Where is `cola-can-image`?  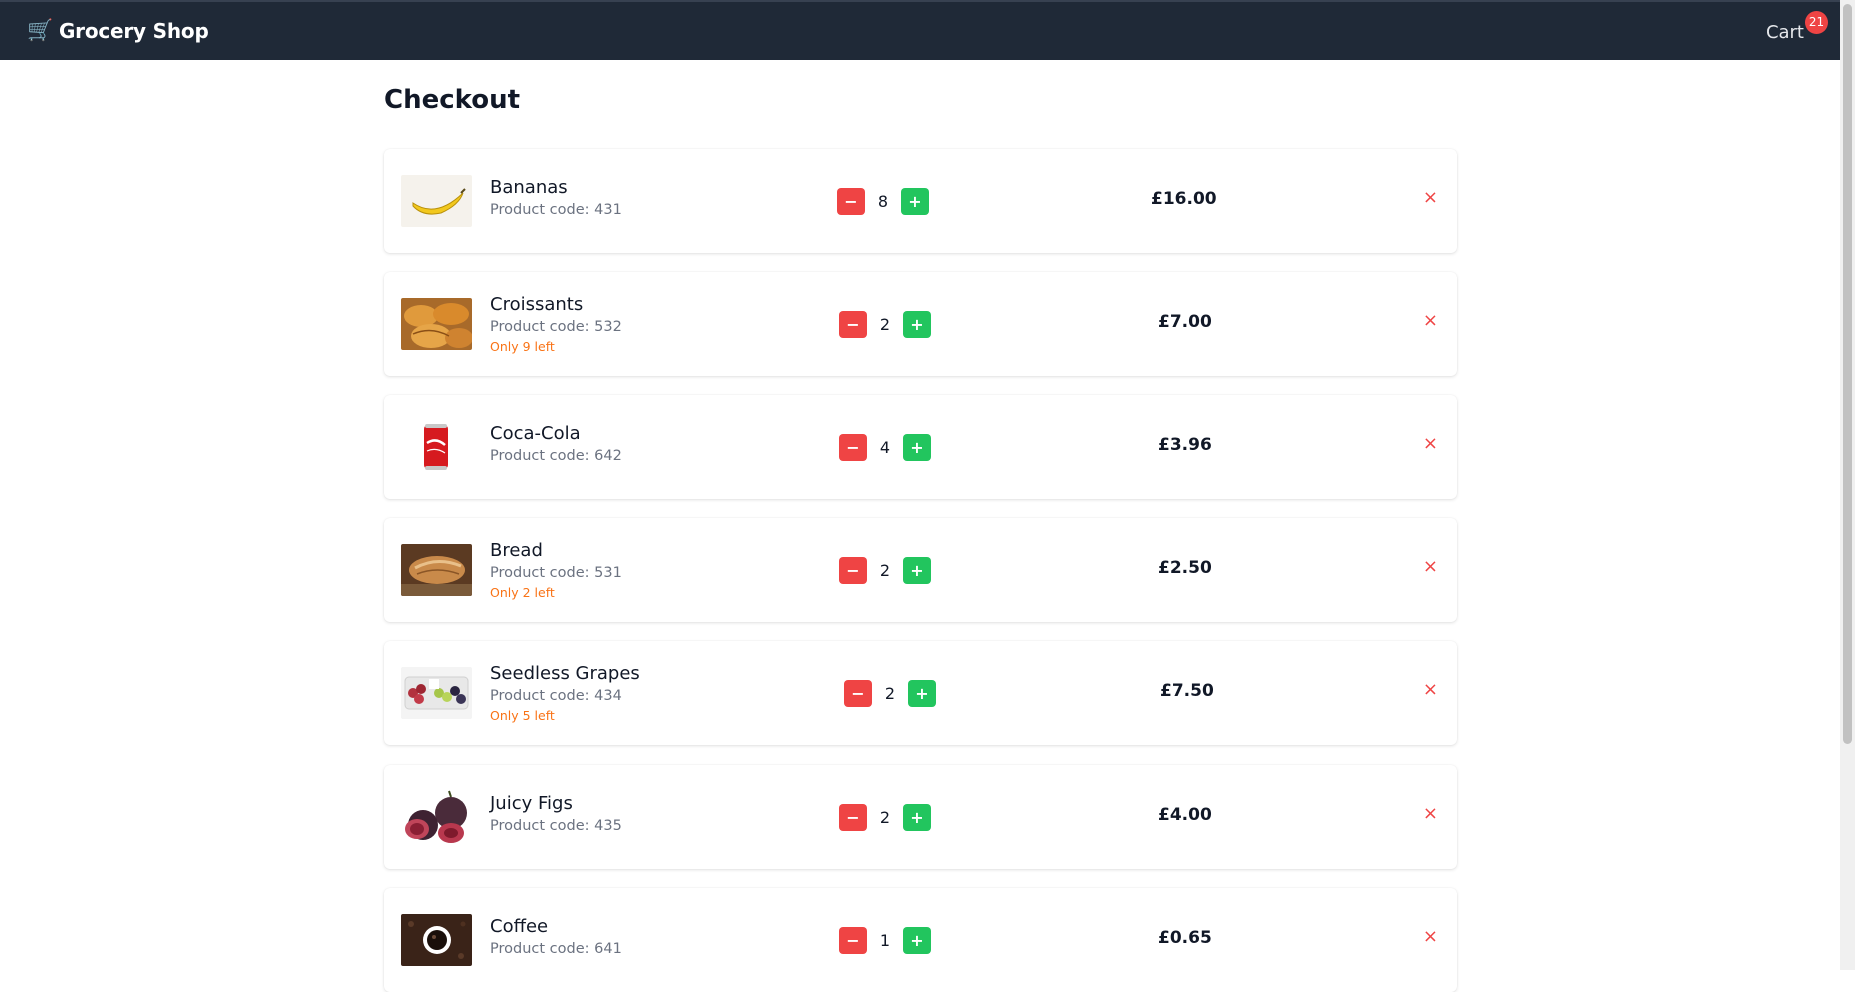 cola-can-image is located at coordinates (436, 447).